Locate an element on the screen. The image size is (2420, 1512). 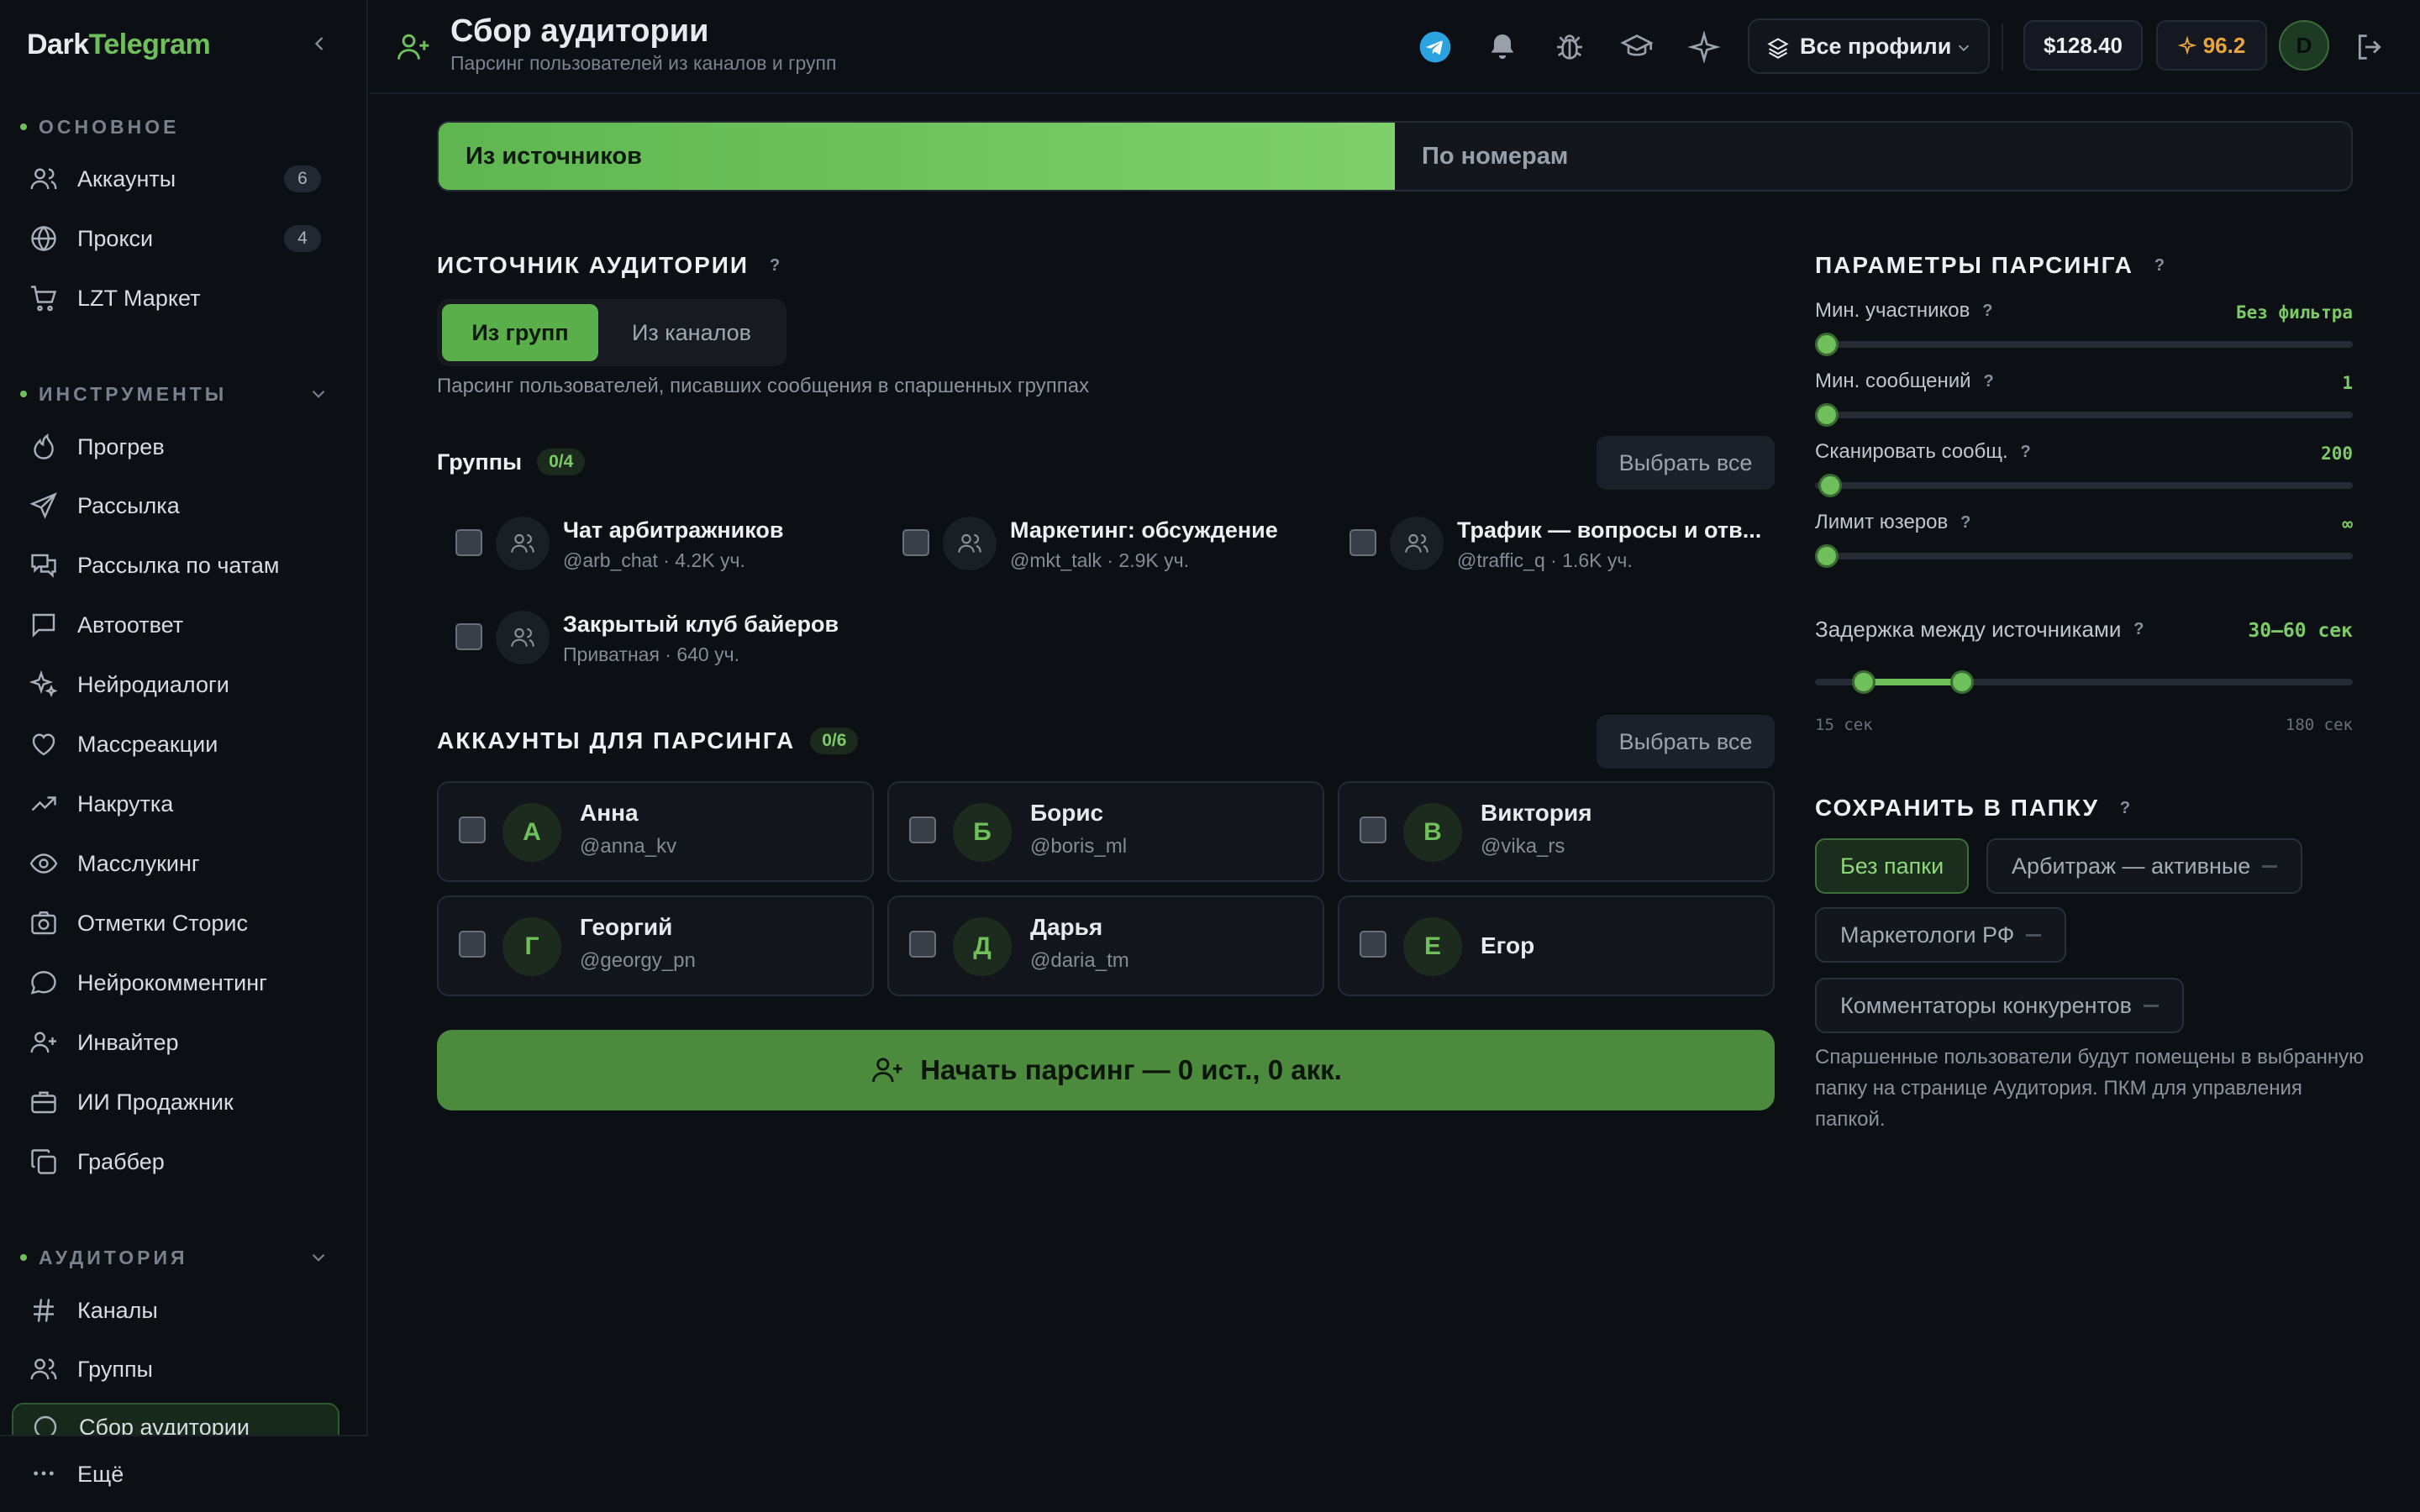
sparkle-icon is located at coordinates (1704, 47).